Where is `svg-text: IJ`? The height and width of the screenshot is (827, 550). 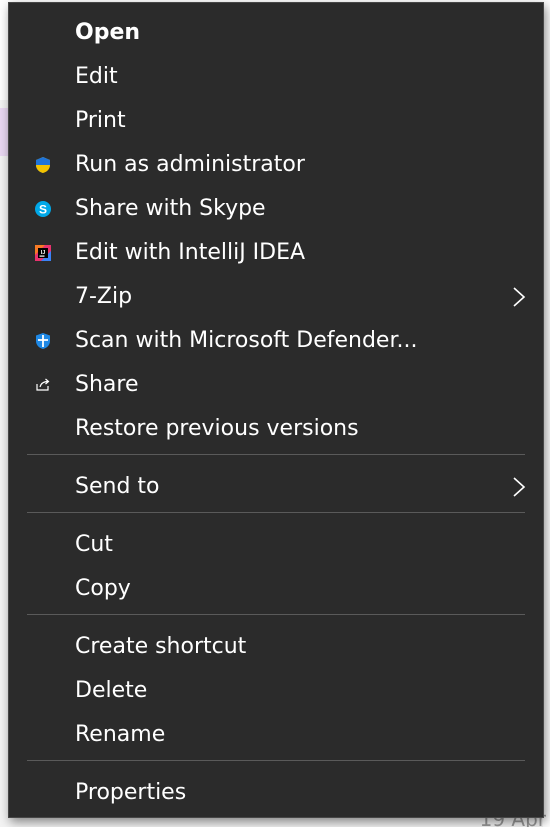 svg-text: IJ is located at coordinates (43, 253).